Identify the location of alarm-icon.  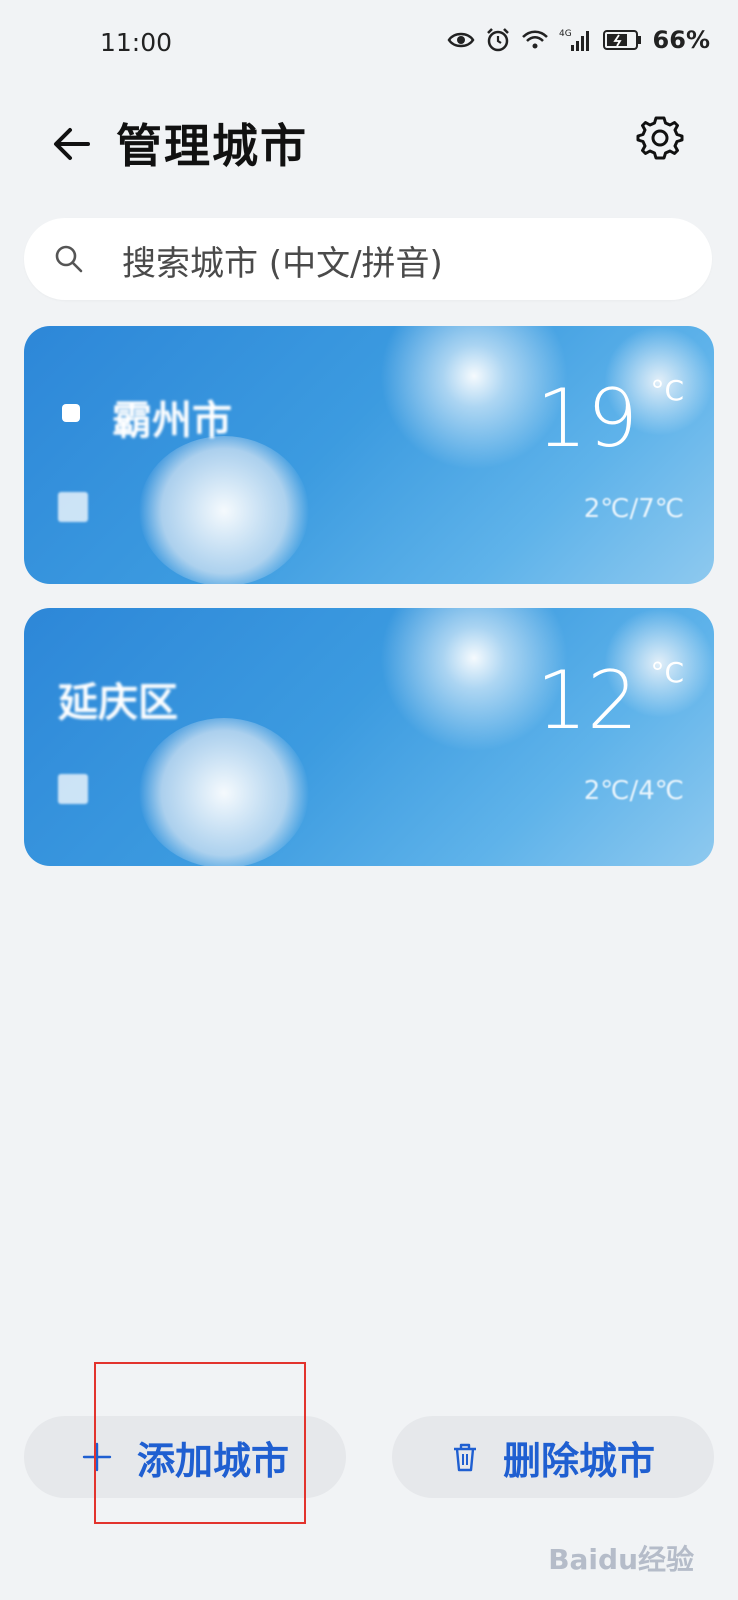
(498, 40).